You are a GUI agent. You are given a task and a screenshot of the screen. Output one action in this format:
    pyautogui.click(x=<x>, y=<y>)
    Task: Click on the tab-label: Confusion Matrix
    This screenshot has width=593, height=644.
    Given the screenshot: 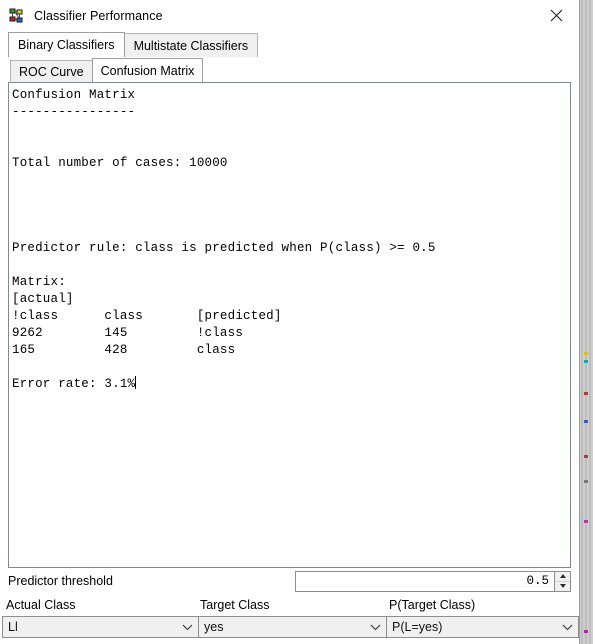 What is the action you would take?
    pyautogui.click(x=147, y=71)
    